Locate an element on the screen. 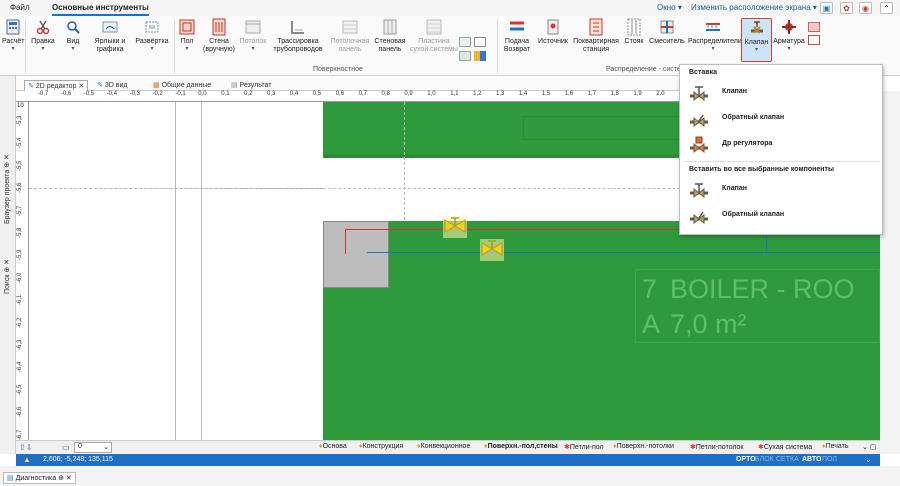  regulator-icon is located at coordinates (699, 144).